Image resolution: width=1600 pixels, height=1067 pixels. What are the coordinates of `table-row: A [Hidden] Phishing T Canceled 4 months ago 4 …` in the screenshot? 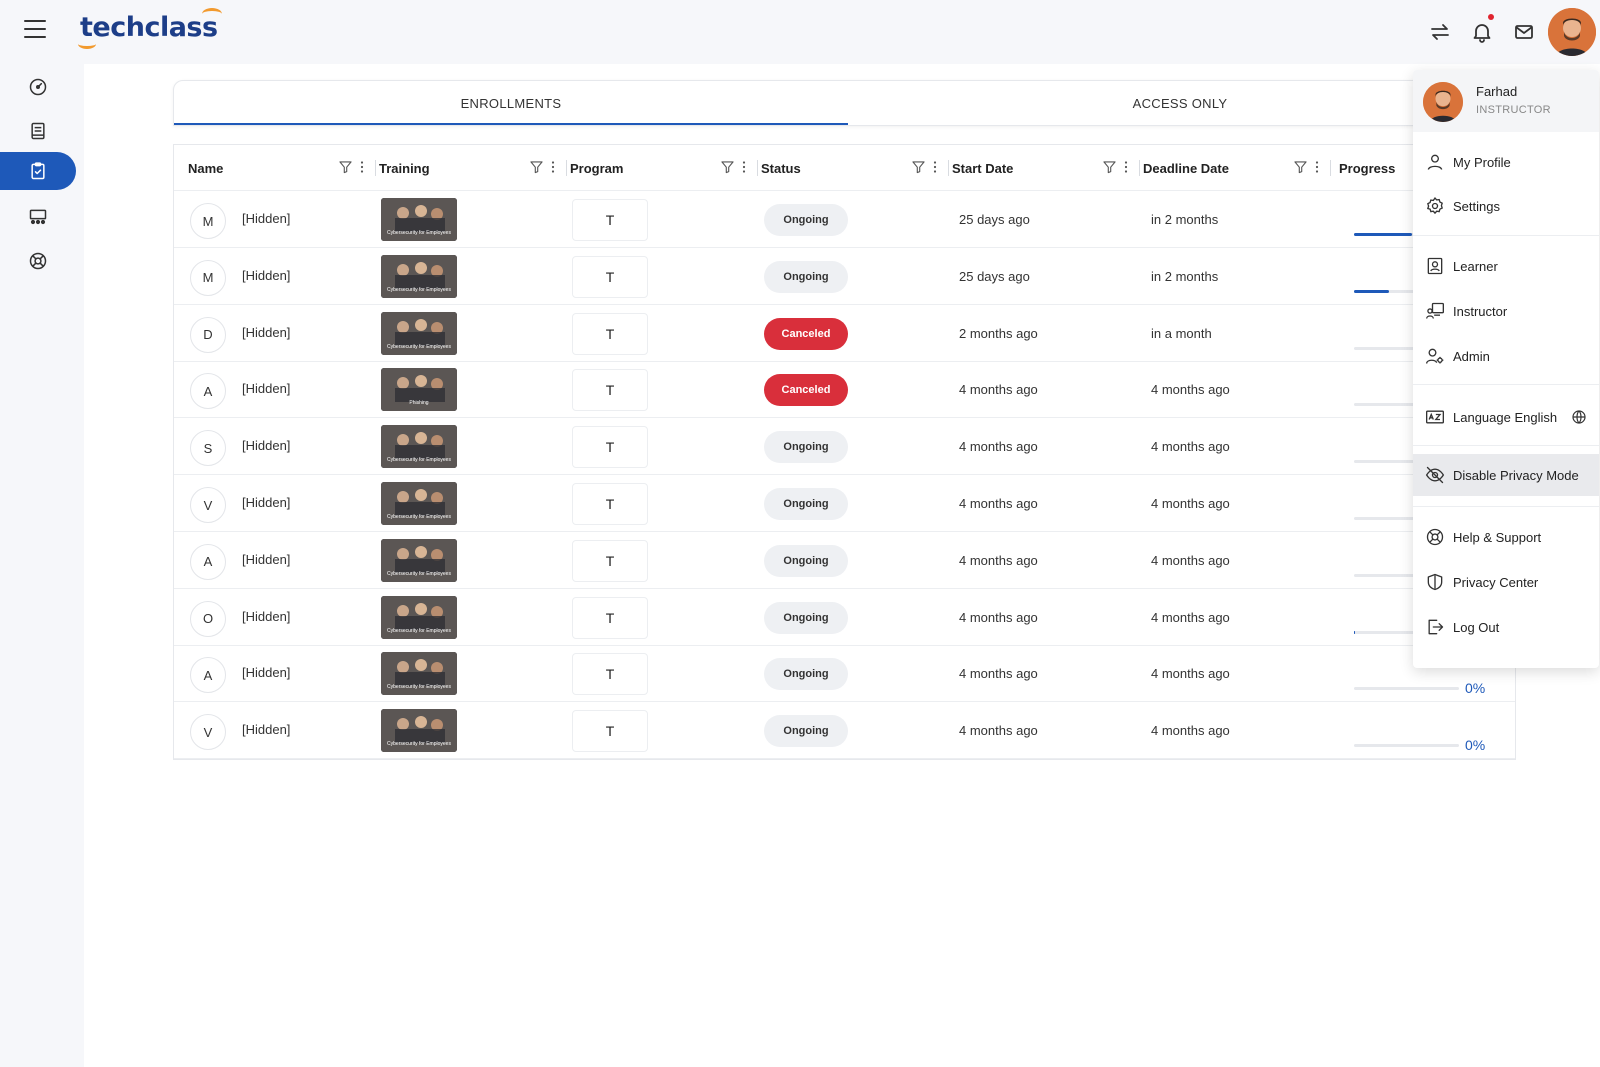 It's located at (844, 390).